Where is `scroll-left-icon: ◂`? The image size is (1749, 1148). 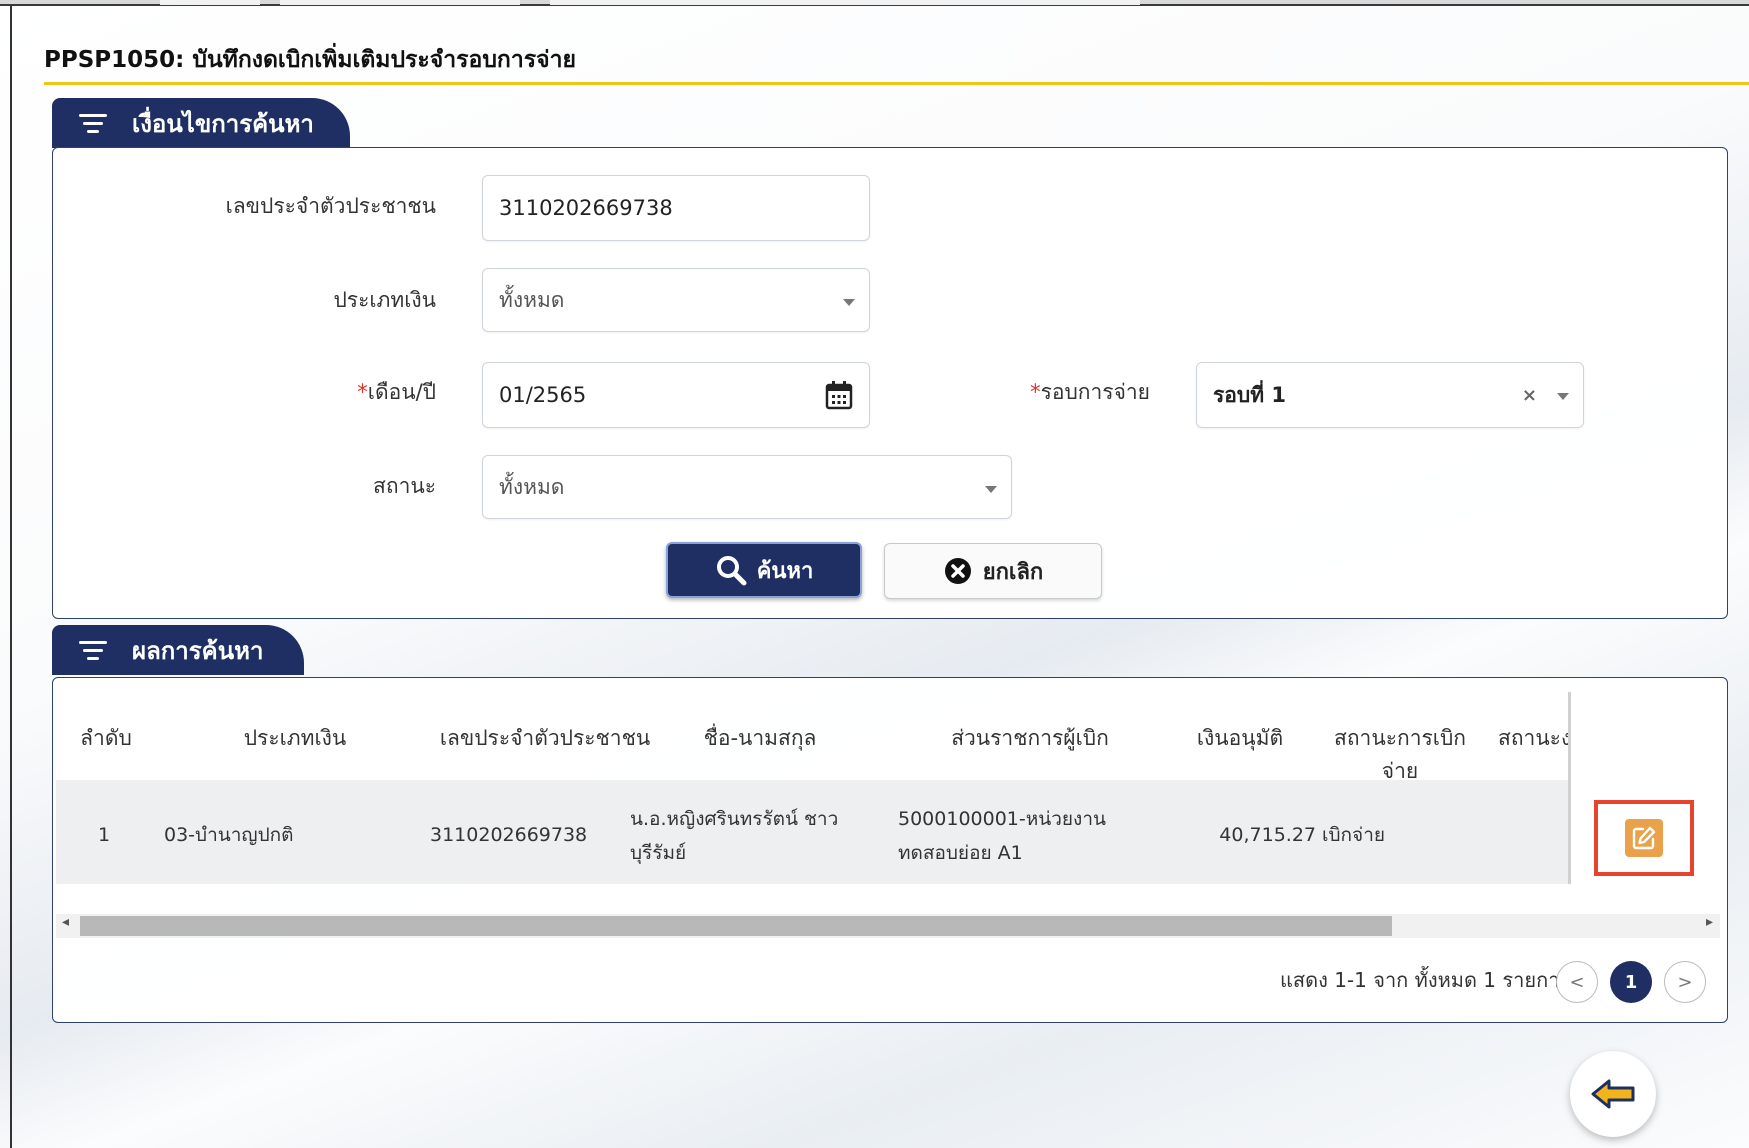 scroll-left-icon: ◂ is located at coordinates (65, 922).